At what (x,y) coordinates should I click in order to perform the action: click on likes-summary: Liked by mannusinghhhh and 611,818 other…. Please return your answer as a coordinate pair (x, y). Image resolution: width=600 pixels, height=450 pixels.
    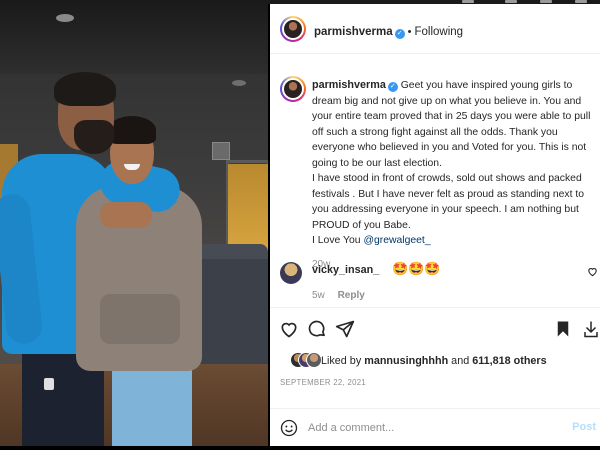
    Looking at the image, I should click on (440, 362).